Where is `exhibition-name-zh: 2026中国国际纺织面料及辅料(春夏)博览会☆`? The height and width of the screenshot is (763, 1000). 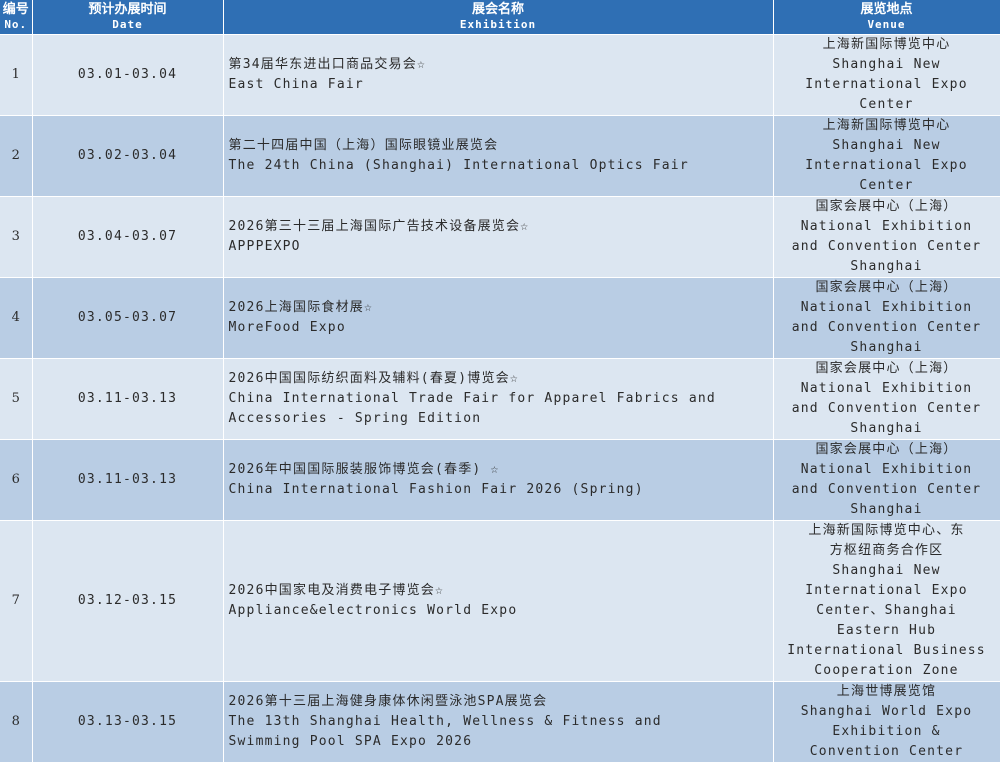
exhibition-name-zh: 2026中国国际纺织面料及辅料(春夏)博览会☆ is located at coordinates (373, 378).